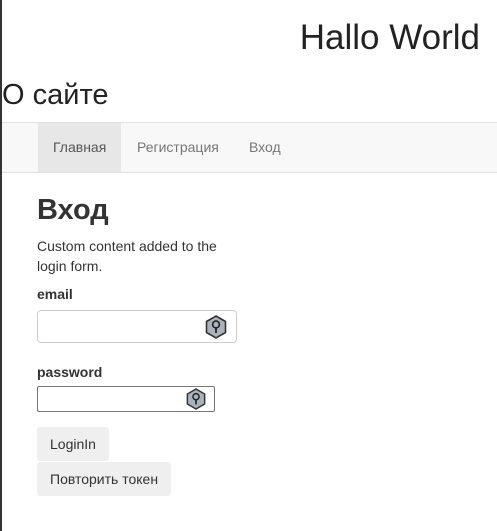 This screenshot has width=497, height=531. Describe the element at coordinates (55, 95) in the screenshot. I see `about-heading: О сайте` at that location.